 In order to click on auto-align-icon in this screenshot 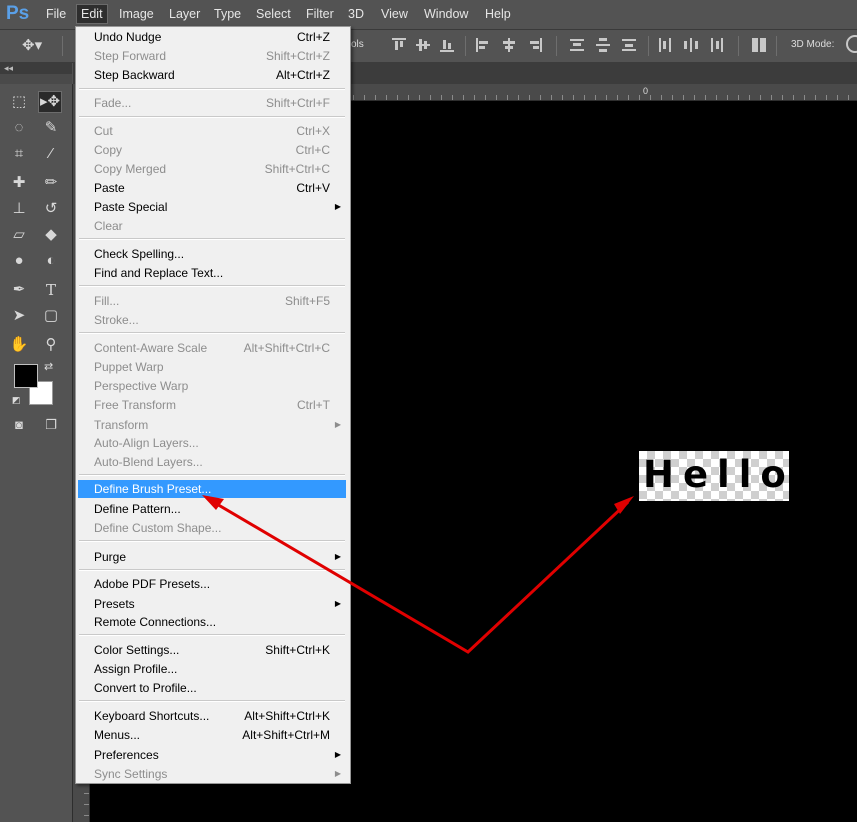, I will do `click(759, 45)`.